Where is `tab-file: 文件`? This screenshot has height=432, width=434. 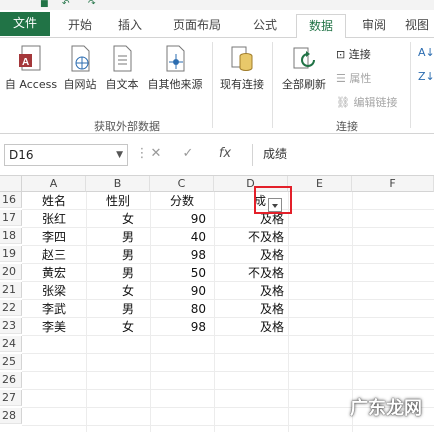
tab-file: 文件 is located at coordinates (25, 24).